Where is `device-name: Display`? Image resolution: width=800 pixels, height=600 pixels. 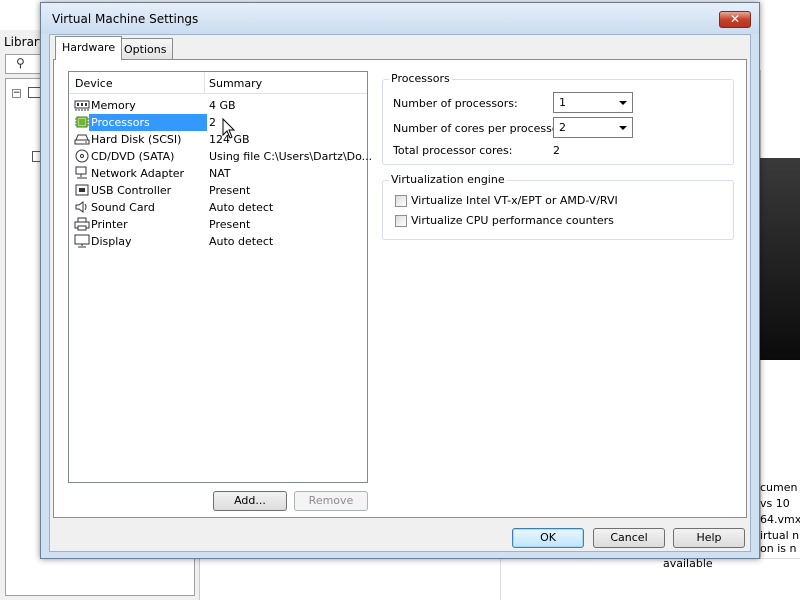 device-name: Display is located at coordinates (111, 241).